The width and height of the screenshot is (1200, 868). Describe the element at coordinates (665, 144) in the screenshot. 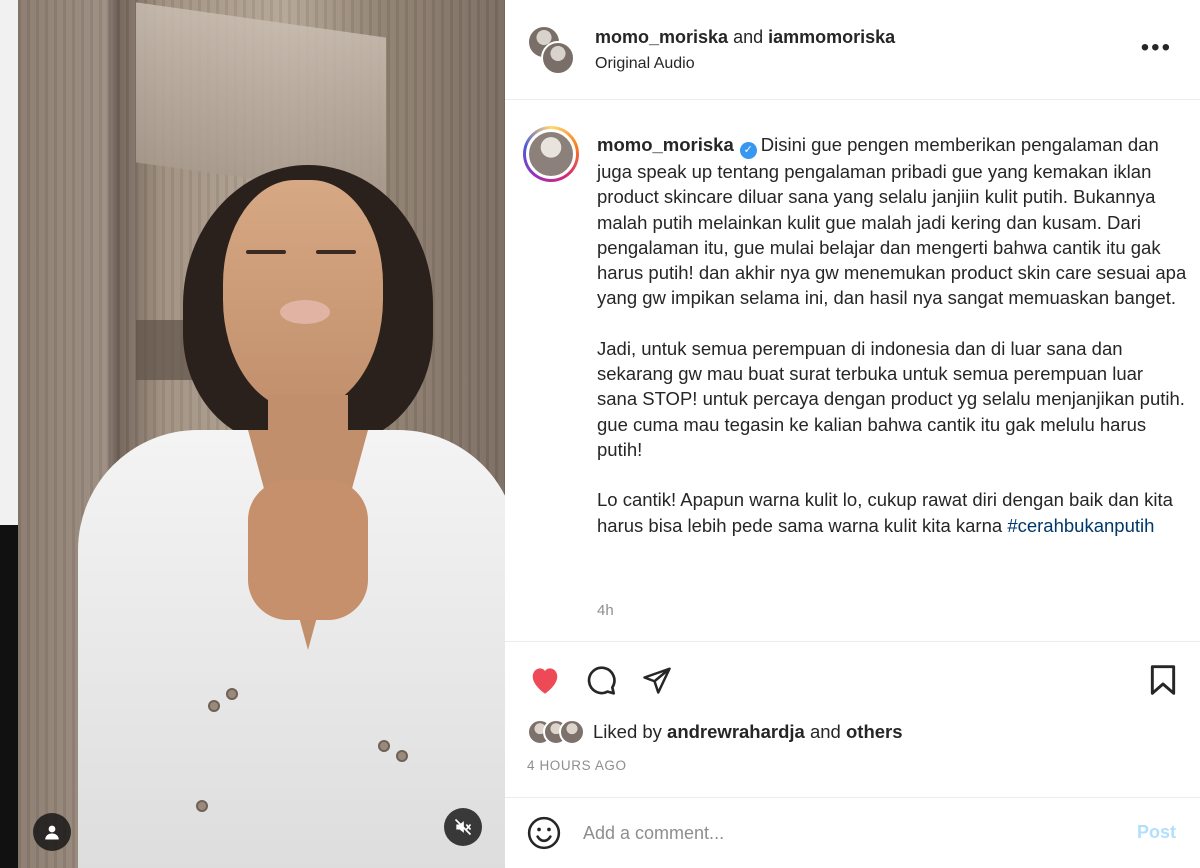

I see `caption-username: momo_moriska` at that location.